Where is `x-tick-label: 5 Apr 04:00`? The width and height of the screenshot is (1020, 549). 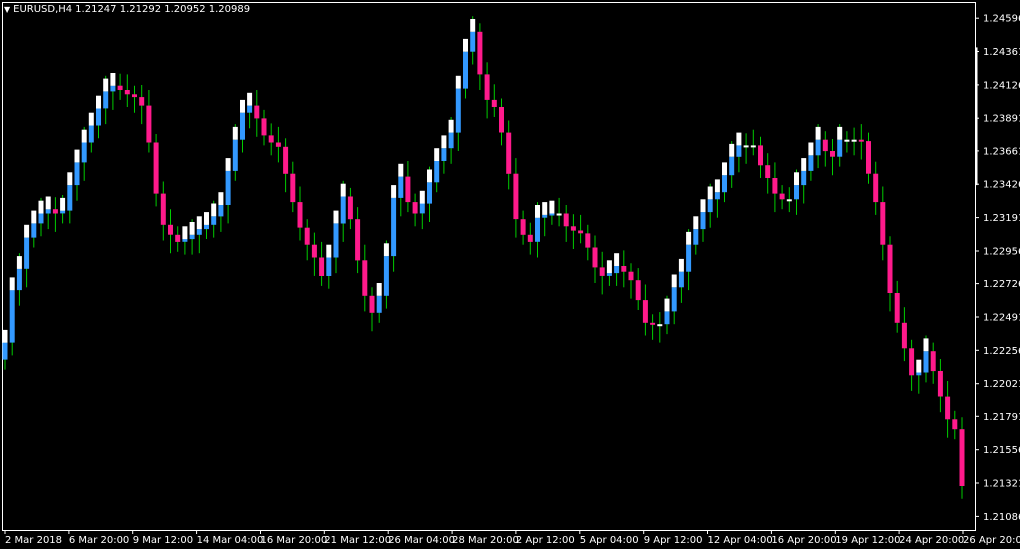 x-tick-label: 5 Apr 04:00 is located at coordinates (609, 540).